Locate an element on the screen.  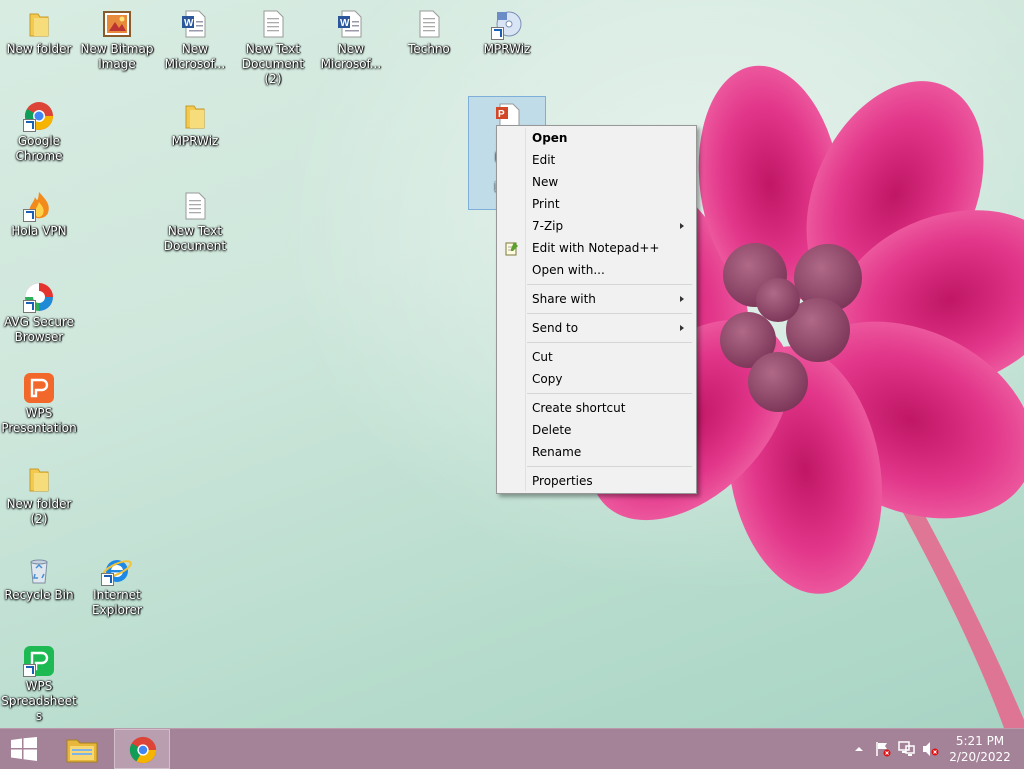
svg-text: P is located at coordinates (501, 114).